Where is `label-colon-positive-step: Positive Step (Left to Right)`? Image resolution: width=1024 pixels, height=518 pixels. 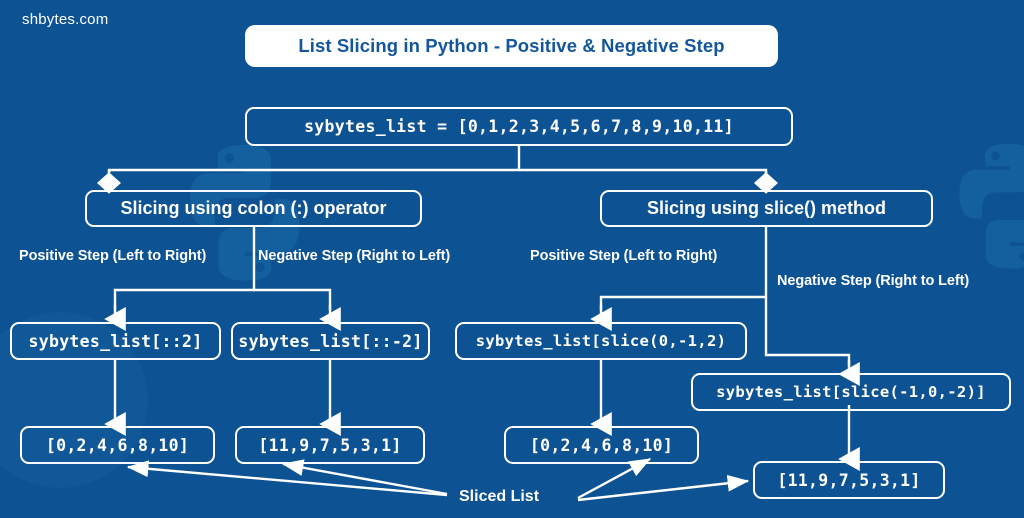 label-colon-positive-step: Positive Step (Left to Right) is located at coordinates (113, 256).